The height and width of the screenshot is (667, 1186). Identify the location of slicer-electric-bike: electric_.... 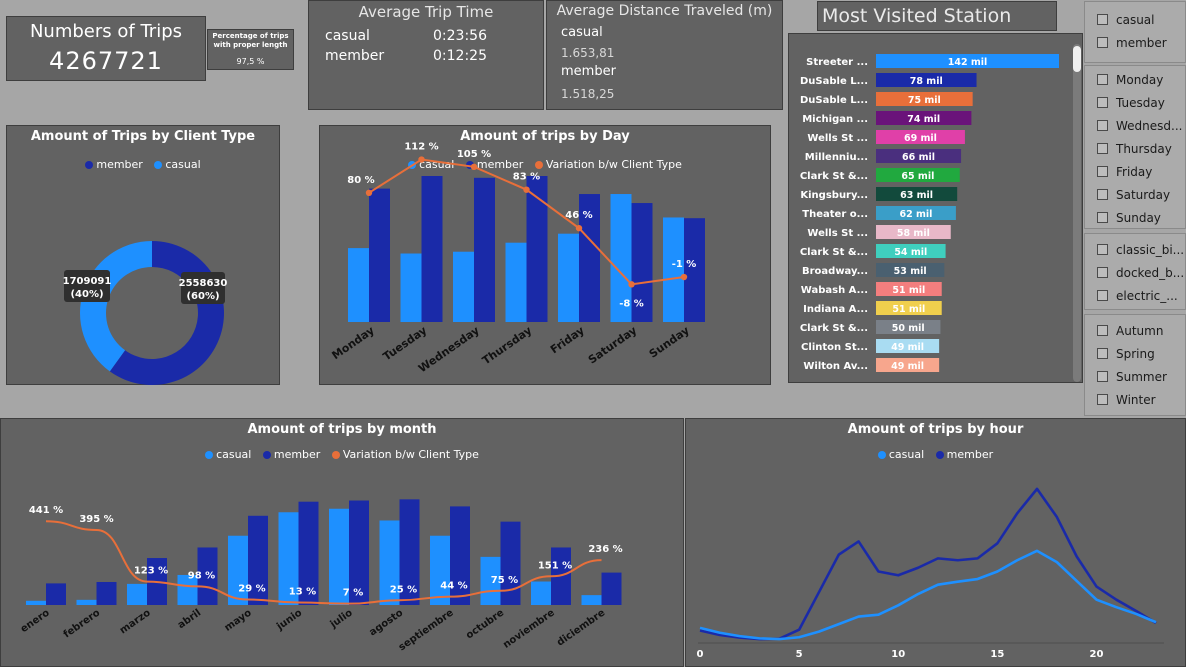
(1135, 295).